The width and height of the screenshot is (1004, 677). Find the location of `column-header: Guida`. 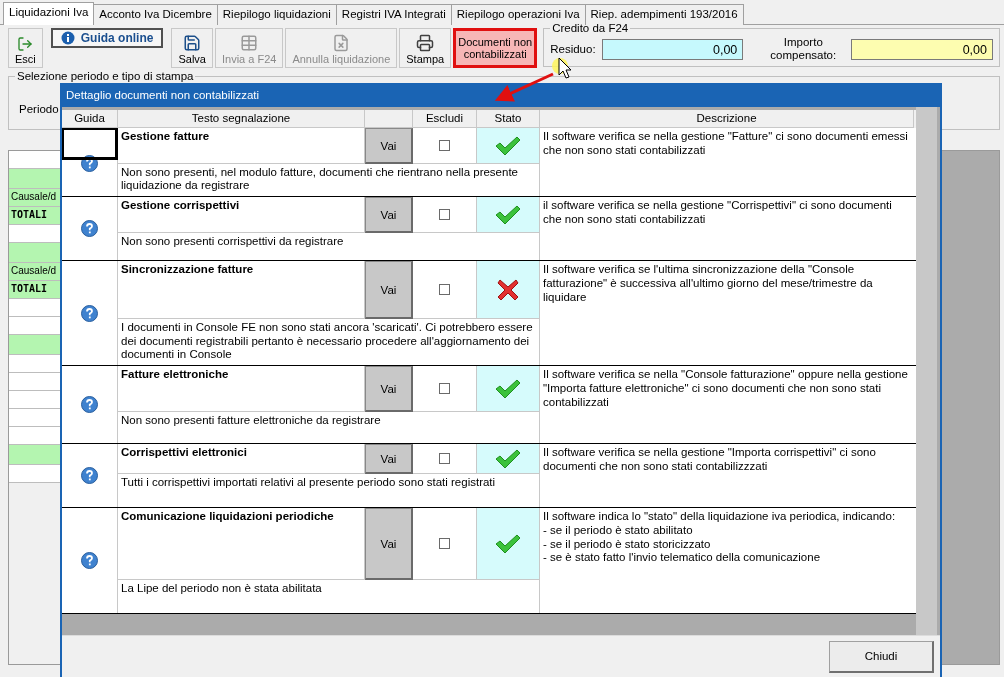

column-header: Guida is located at coordinates (90, 119).